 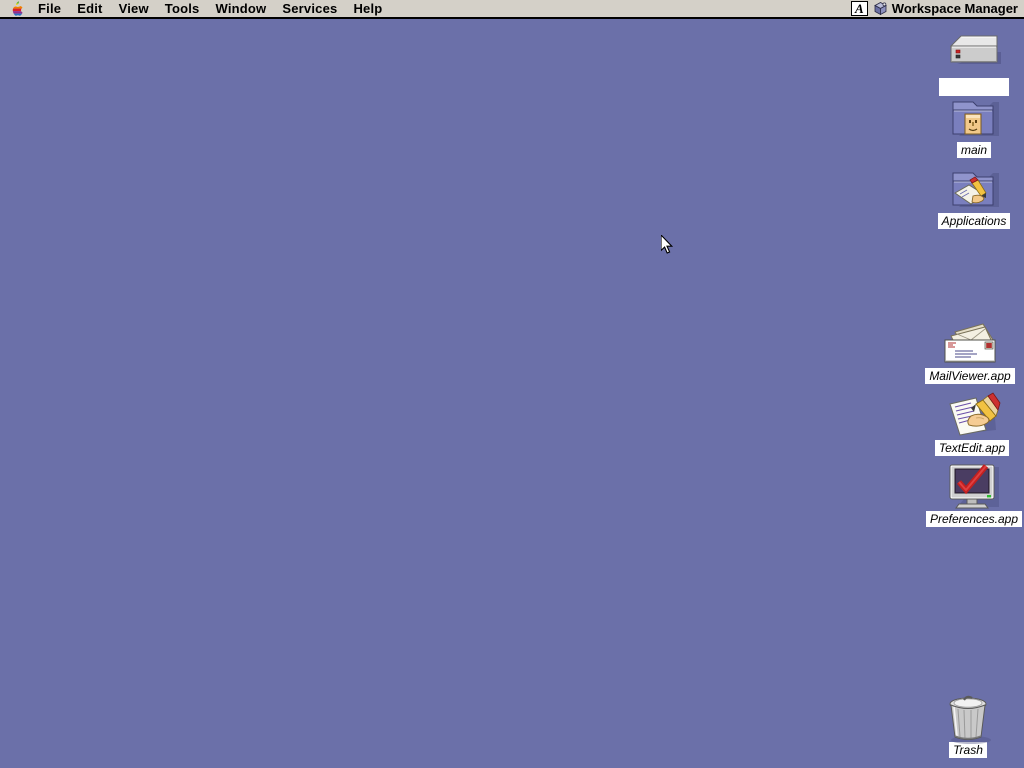 I want to click on menu-bar-status-area: A Workspace Manager, so click(x=936, y=8).